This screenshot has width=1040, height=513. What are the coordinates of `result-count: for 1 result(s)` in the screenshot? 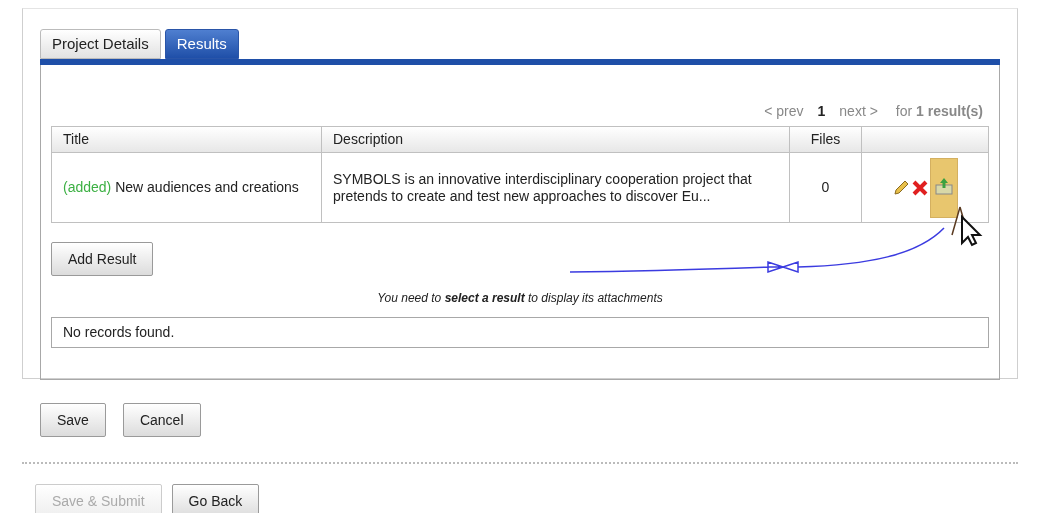 It's located at (939, 111).